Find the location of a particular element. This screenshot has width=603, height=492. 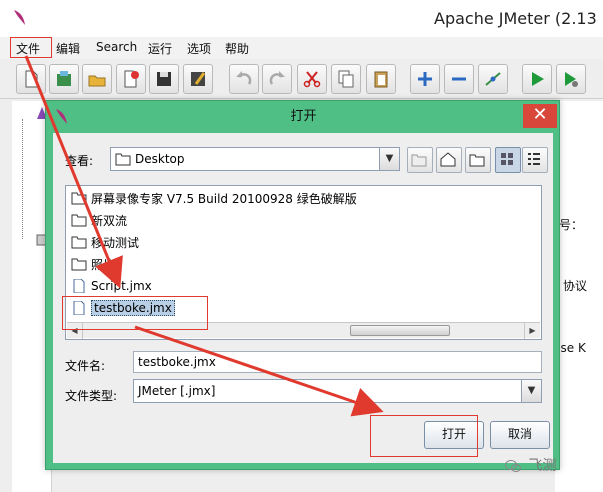

file-name-input is located at coordinates (337, 362).